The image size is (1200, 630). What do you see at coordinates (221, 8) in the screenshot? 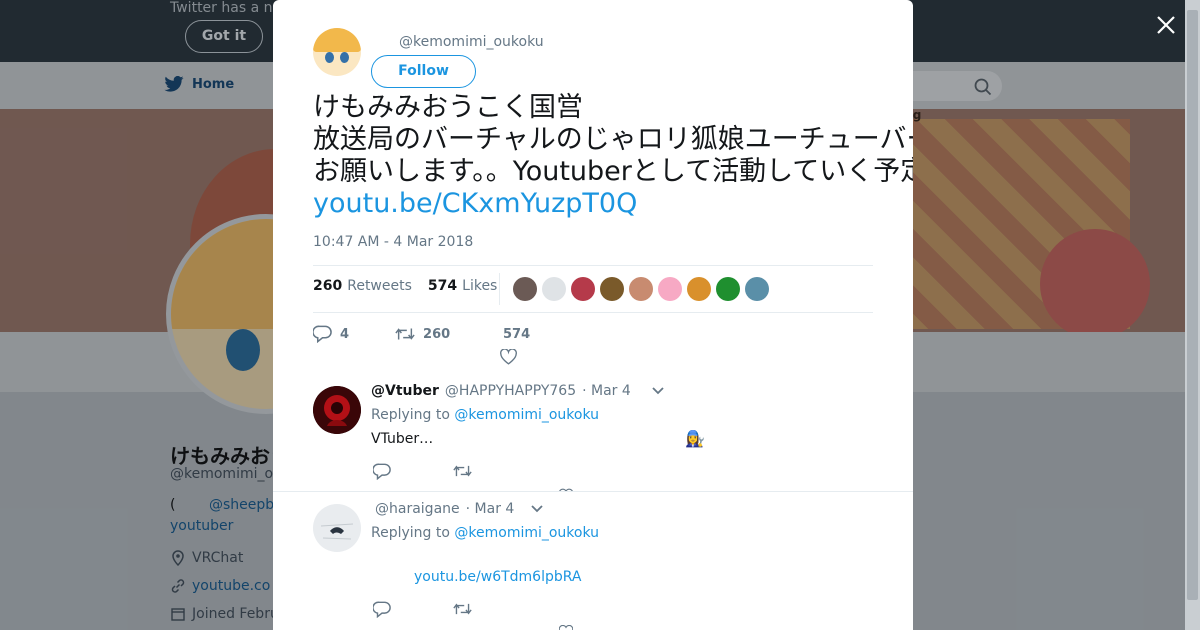
I see `cookie-banner-text: Twitter has a n` at bounding box center [221, 8].